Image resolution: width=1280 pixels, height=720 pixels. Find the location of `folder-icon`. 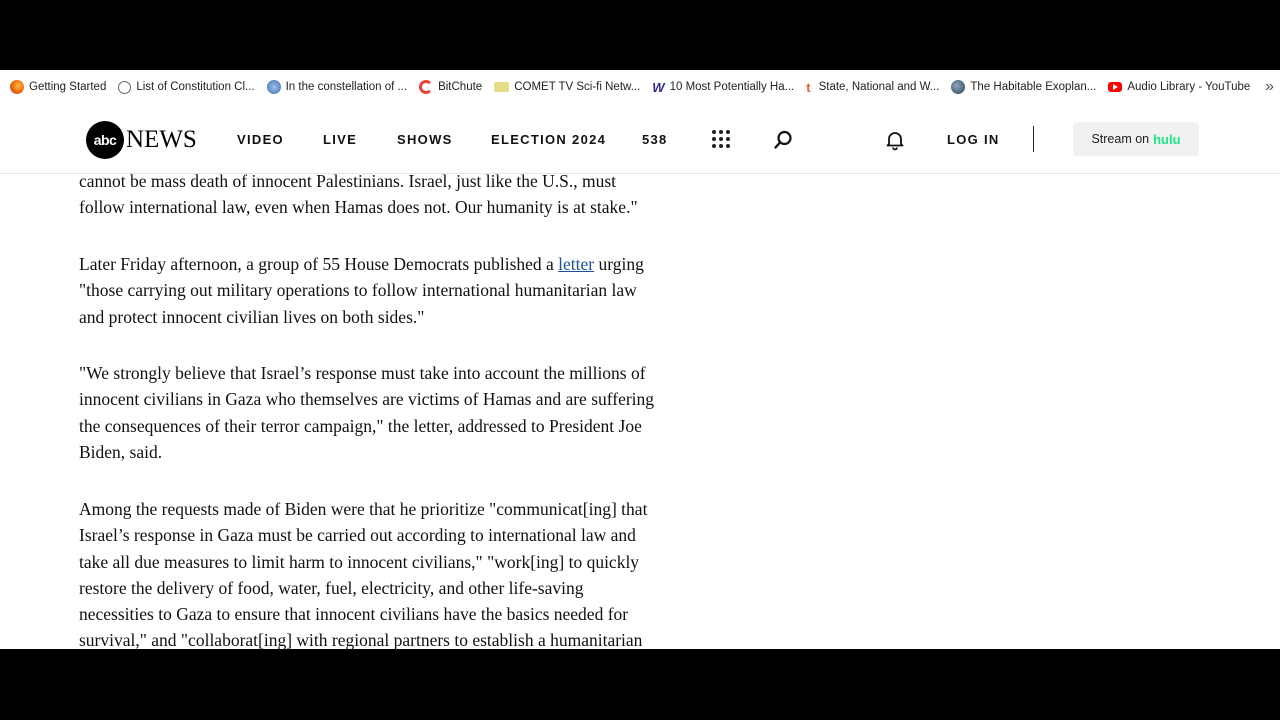

folder-icon is located at coordinates (502, 87).